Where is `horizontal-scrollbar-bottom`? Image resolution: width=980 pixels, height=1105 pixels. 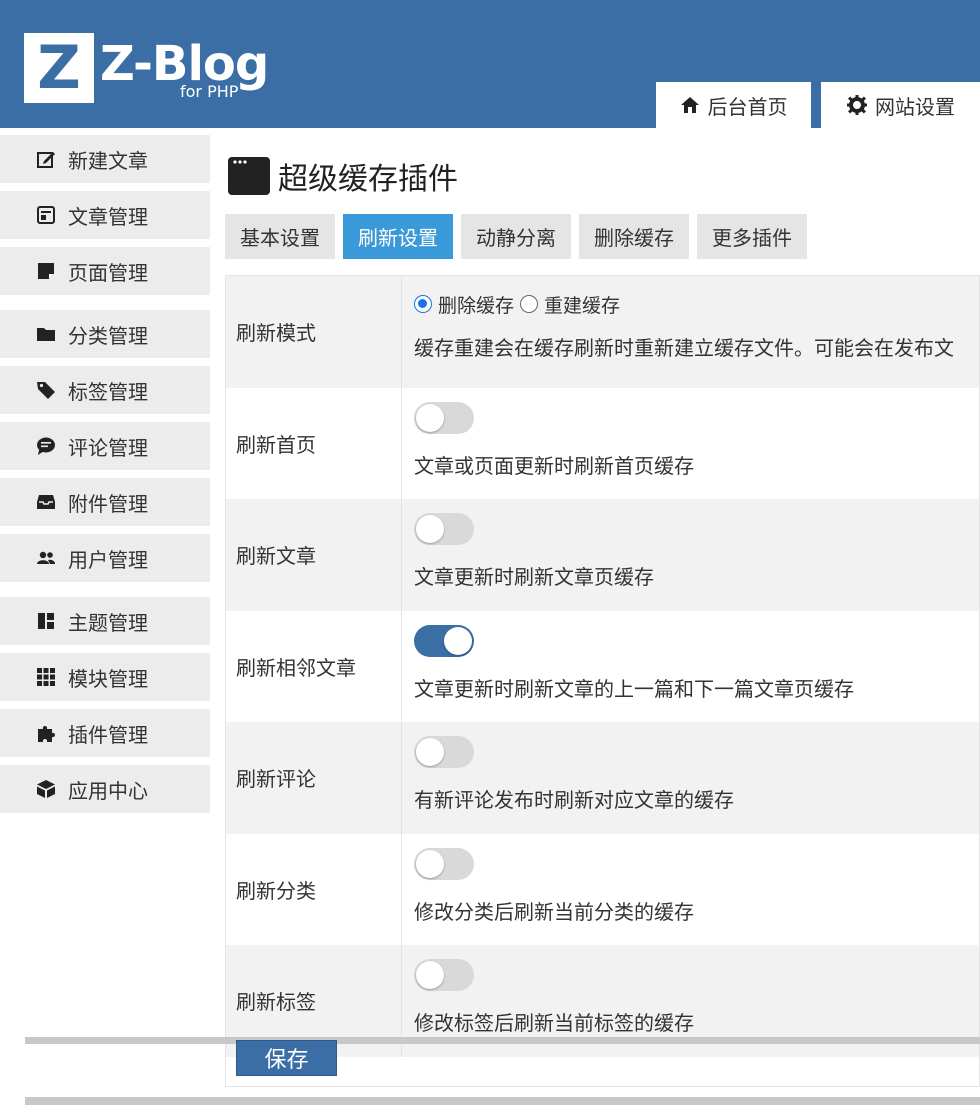 horizontal-scrollbar-bottom is located at coordinates (502, 1101).